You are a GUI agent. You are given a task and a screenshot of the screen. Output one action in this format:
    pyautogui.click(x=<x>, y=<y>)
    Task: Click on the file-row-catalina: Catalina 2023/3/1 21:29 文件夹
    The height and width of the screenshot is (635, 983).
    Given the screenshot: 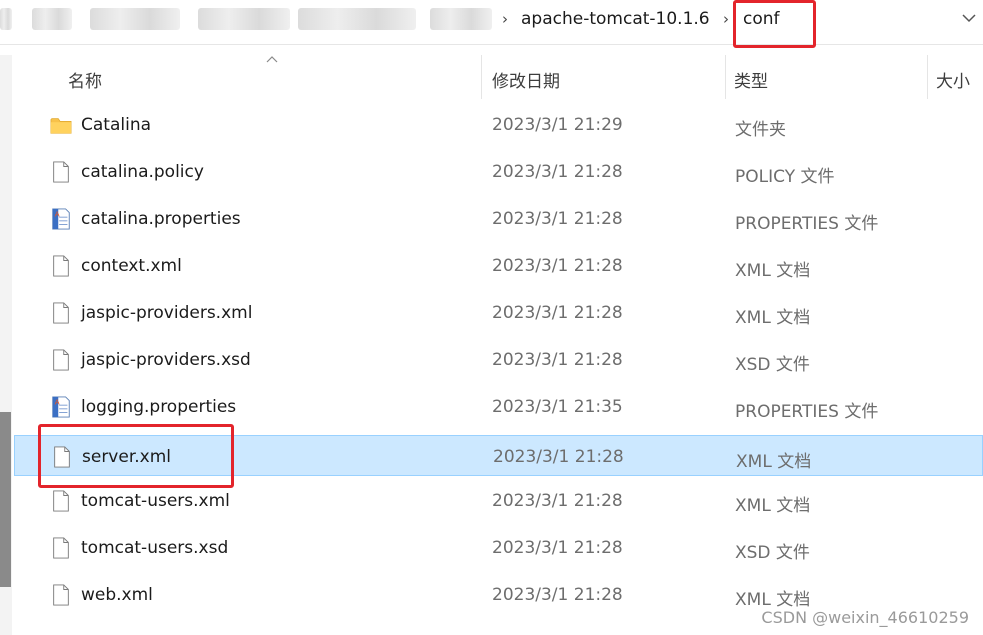 What is the action you would take?
    pyautogui.click(x=498, y=124)
    